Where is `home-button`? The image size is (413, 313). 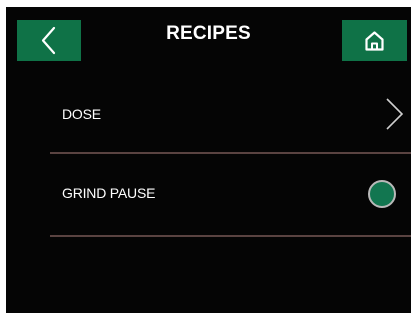 home-button is located at coordinates (374, 40).